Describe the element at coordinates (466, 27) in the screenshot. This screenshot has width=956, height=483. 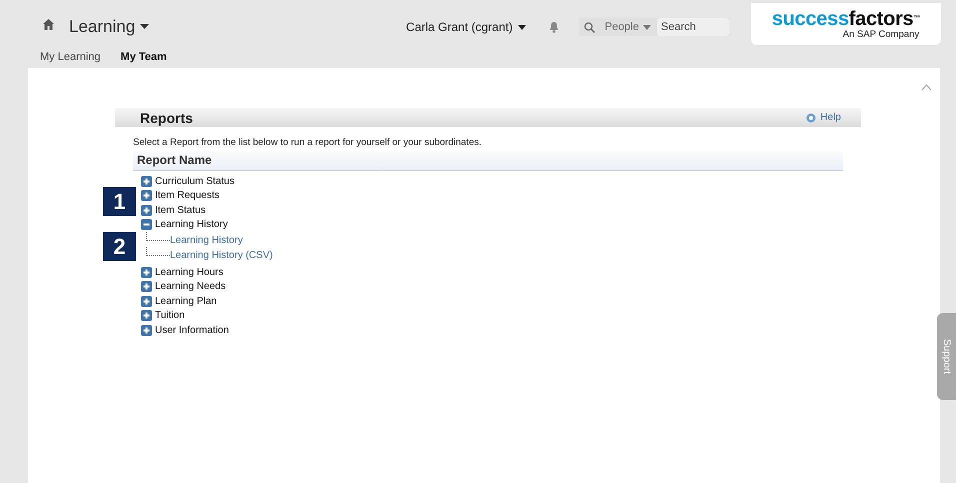
I see `user-menu: Carla Grant (cgrant)` at that location.